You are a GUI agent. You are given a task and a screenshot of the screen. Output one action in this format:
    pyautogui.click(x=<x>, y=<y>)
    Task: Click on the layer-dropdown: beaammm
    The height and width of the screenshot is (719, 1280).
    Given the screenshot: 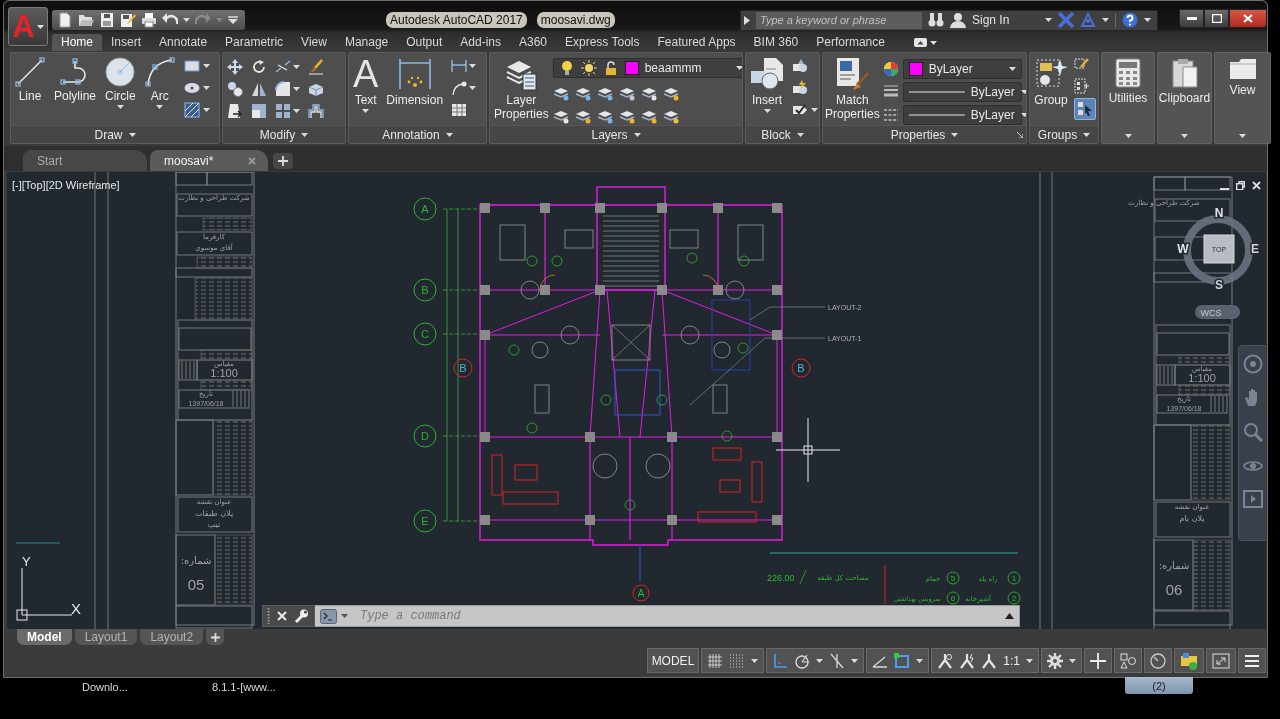 What is the action you would take?
    pyautogui.click(x=647, y=68)
    